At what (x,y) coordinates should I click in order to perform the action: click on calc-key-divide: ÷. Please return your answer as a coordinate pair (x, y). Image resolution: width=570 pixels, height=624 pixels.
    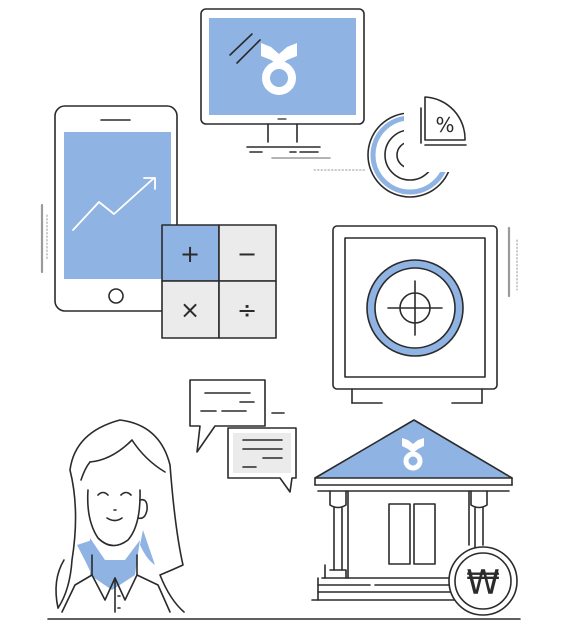
    Looking at the image, I should click on (247, 310).